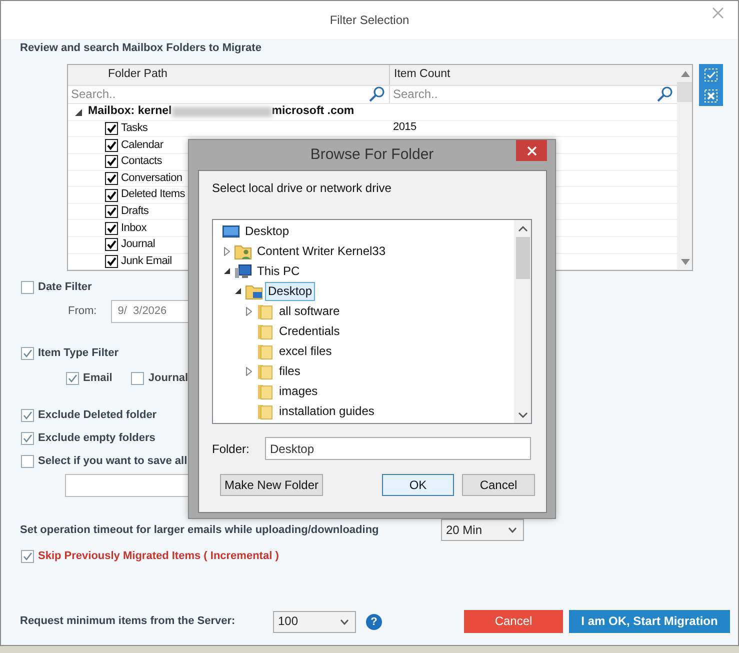  Describe the element at coordinates (305, 351) in the screenshot. I see `tree-item: excel files` at that location.